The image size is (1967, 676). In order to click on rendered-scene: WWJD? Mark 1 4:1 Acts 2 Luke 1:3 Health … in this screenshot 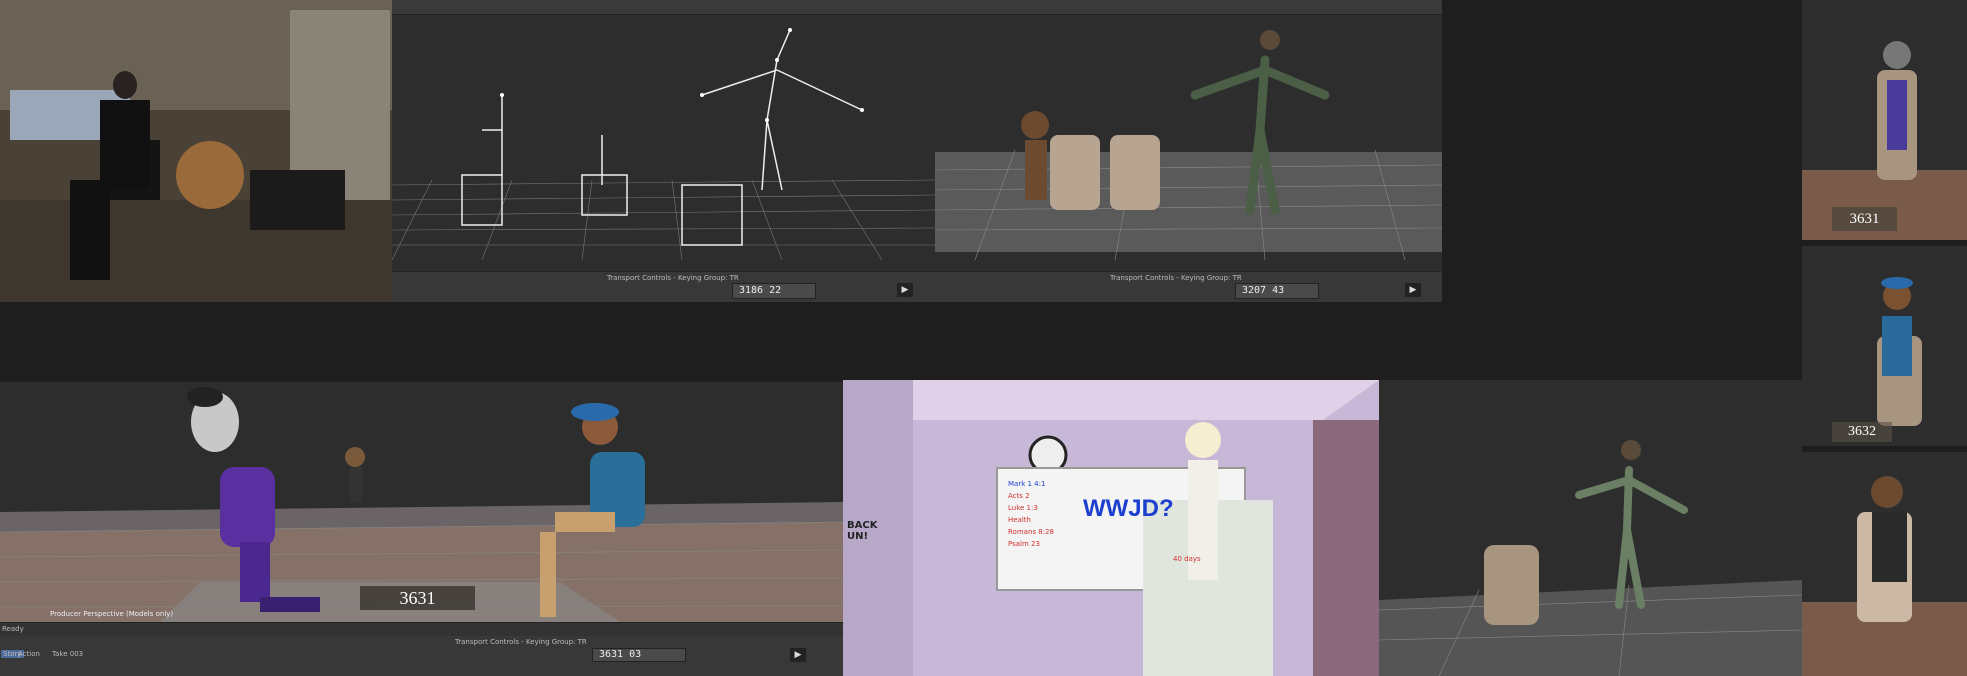, I will do `click(1111, 528)`.